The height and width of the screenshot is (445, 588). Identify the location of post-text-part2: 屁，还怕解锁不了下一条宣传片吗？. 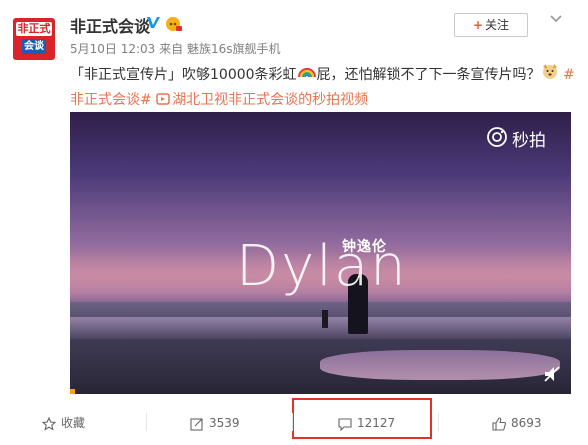
(428, 75).